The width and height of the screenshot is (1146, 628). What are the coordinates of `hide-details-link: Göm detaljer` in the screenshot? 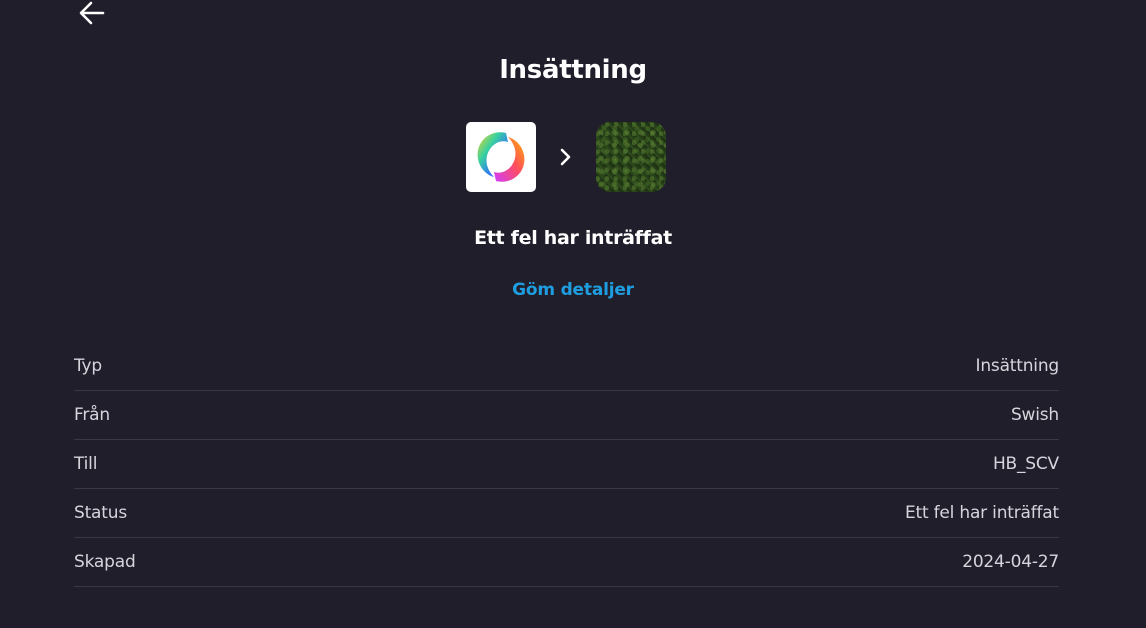 It's located at (573, 290).